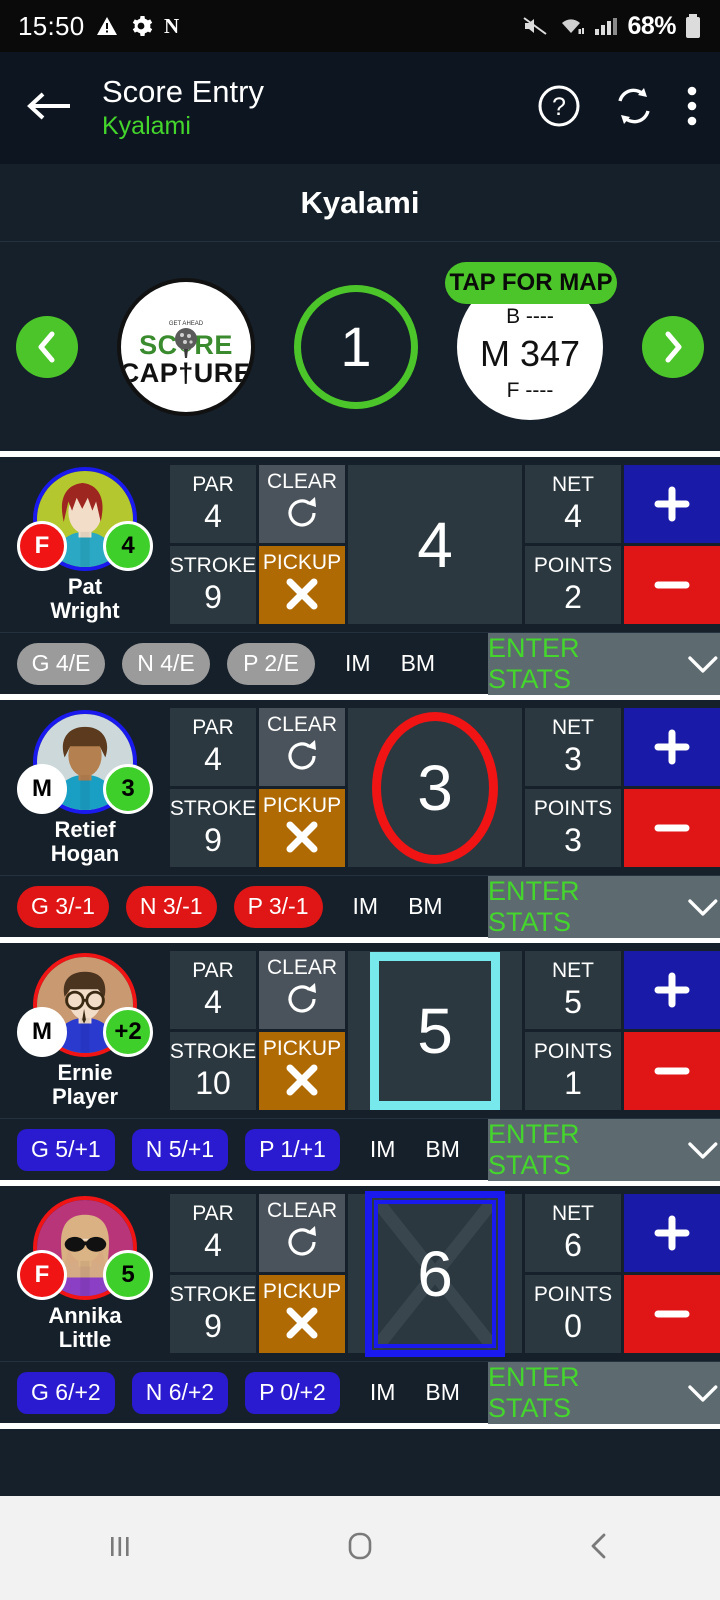 The image size is (720, 1600). I want to click on back-button, so click(49, 108).